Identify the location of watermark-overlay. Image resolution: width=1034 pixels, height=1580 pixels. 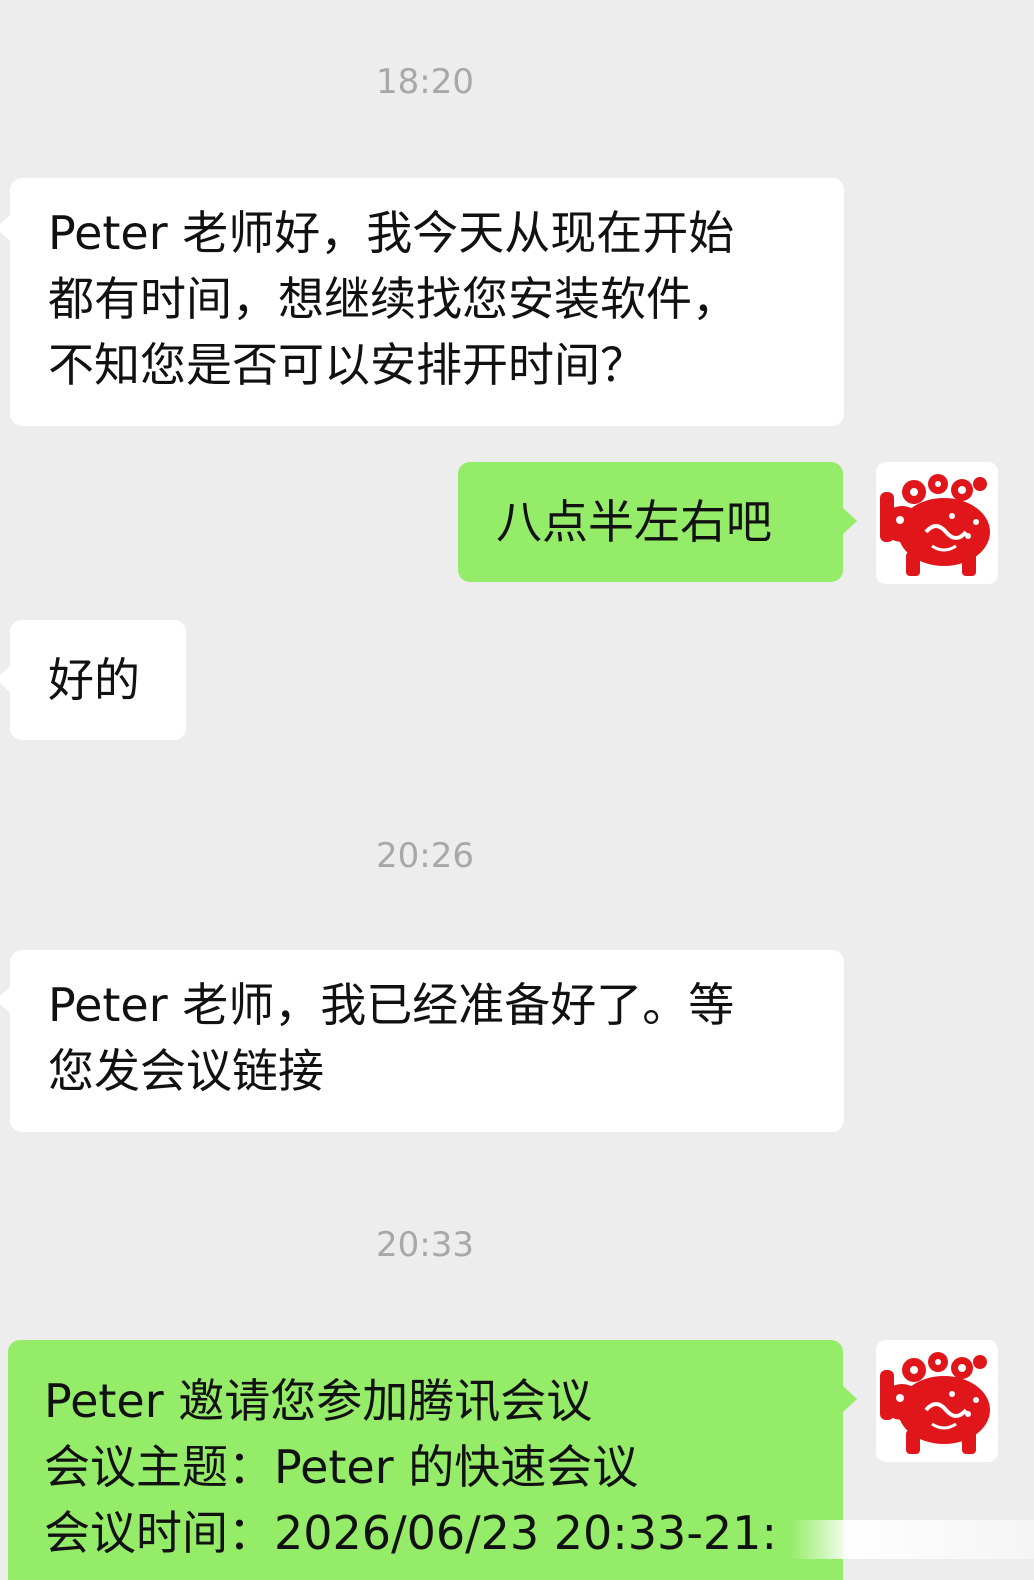
(912, 1539).